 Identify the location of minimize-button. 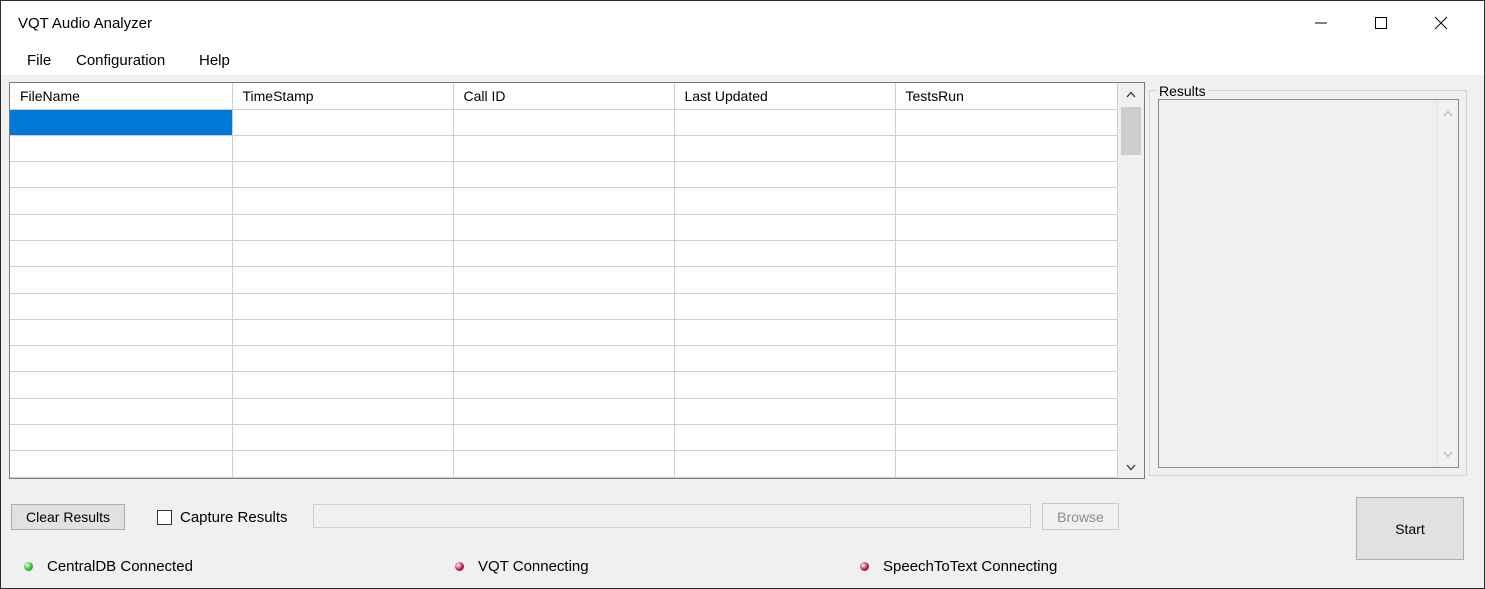
(1321, 23).